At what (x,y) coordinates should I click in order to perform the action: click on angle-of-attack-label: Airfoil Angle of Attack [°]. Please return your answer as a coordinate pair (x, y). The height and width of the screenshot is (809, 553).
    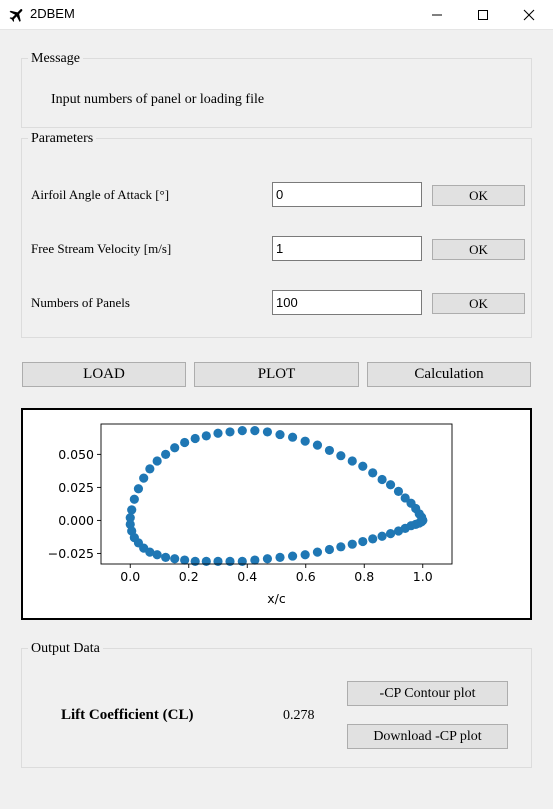
    Looking at the image, I should click on (100, 194).